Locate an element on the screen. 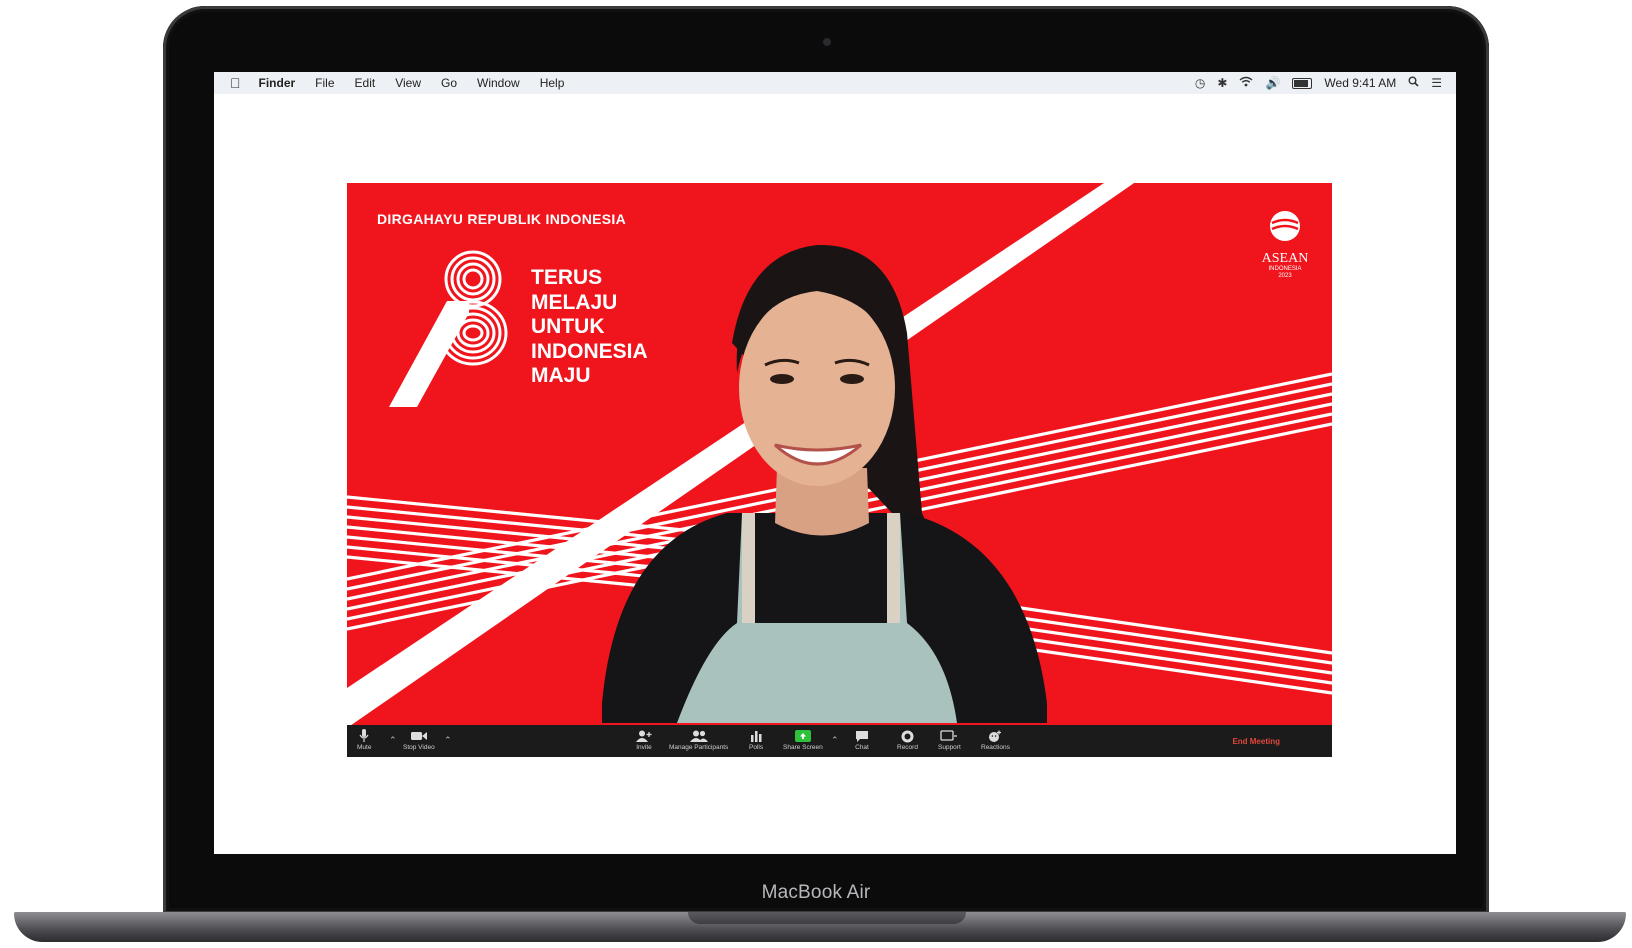 The width and height of the screenshot is (1632, 948). mute-label: Mute is located at coordinates (364, 747).